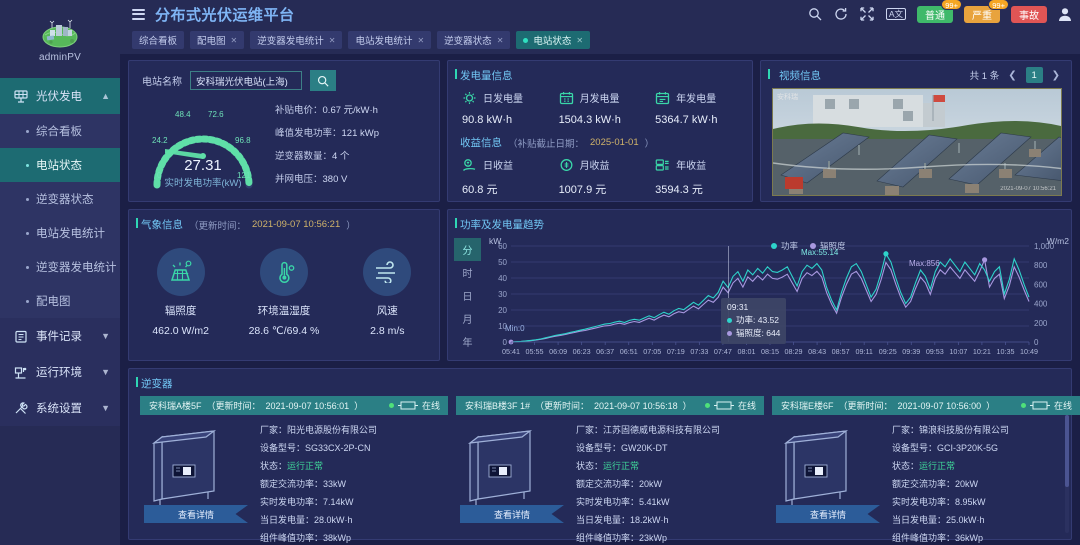  Describe the element at coordinates (467, 249) in the screenshot. I see `granularity-minute: 分` at that location.